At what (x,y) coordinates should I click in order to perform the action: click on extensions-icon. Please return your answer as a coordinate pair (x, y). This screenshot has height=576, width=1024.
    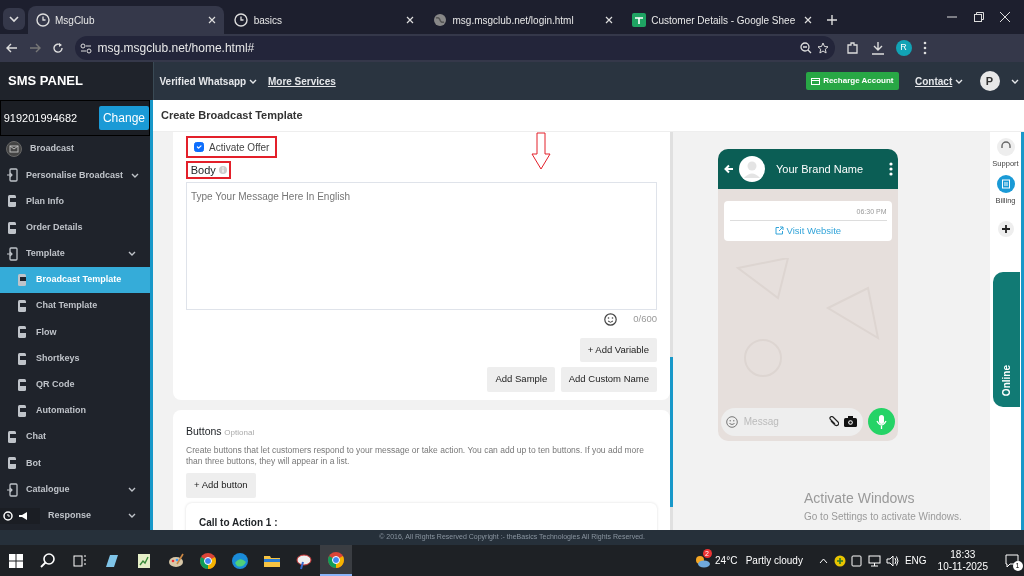
    Looking at the image, I should click on (852, 48).